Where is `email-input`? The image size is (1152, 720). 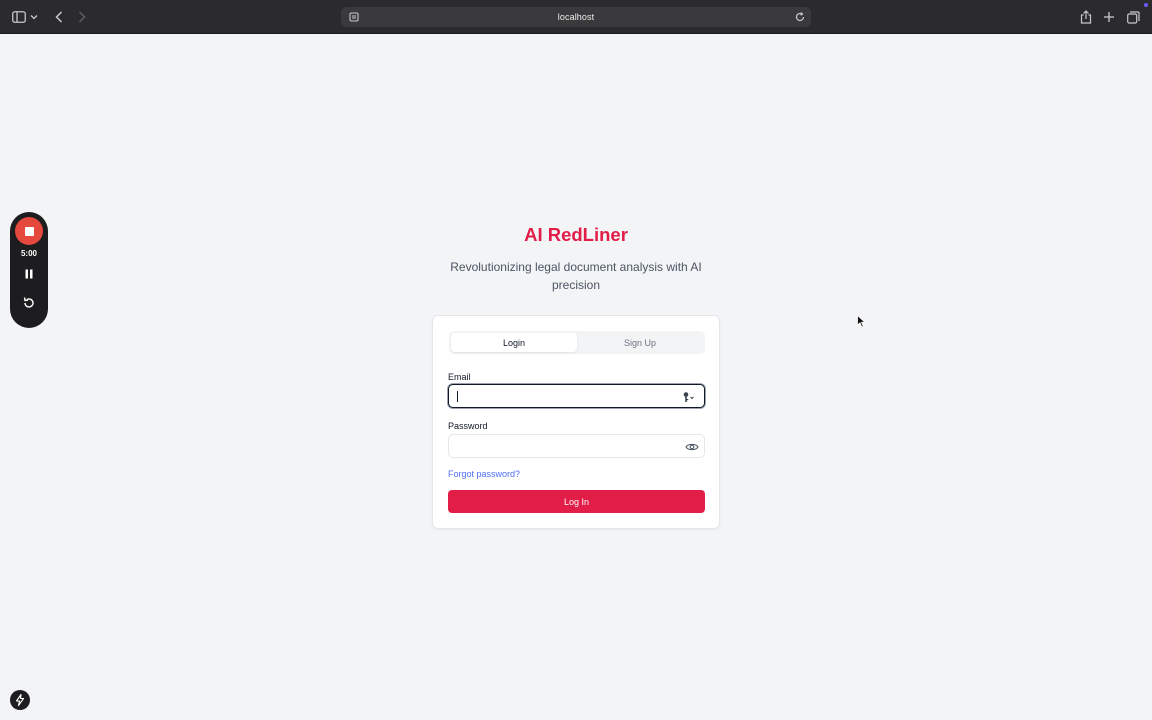 email-input is located at coordinates (566, 396).